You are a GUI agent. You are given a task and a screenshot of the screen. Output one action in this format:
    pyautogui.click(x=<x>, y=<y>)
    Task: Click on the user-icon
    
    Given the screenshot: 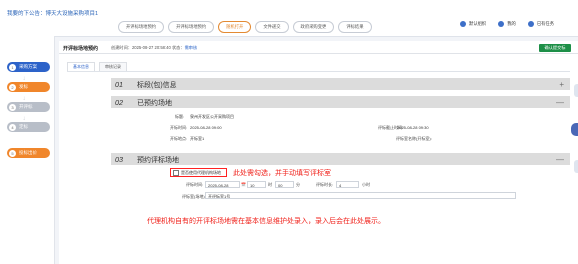 What is the action you would take?
    pyautogui.click(x=501, y=24)
    